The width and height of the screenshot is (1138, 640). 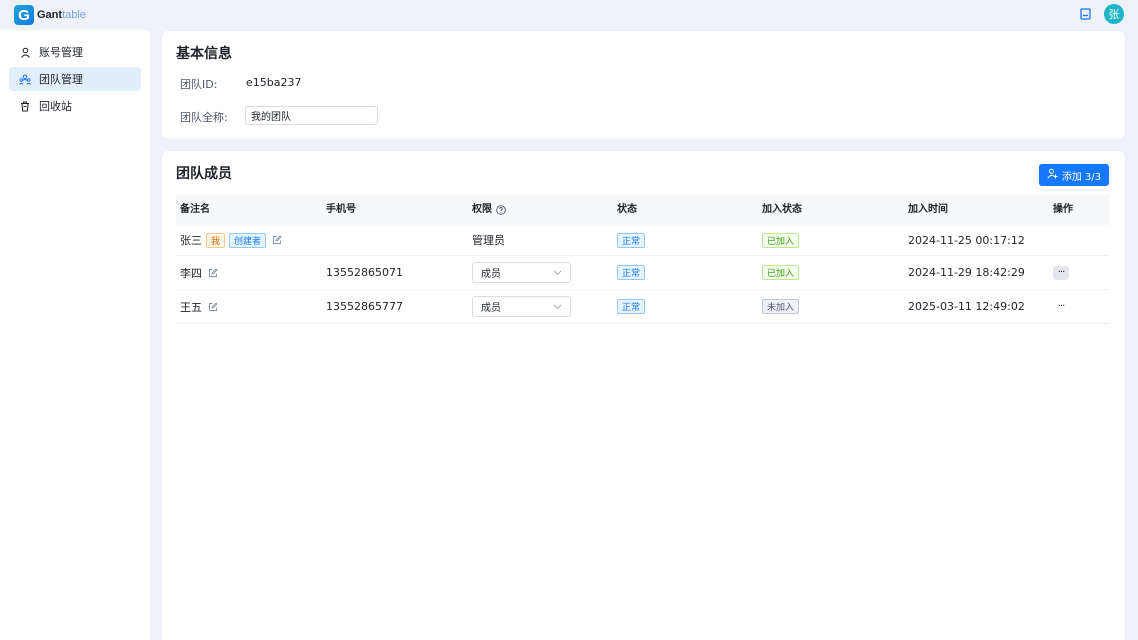 I want to click on column-header: 手机号, so click(x=341, y=209).